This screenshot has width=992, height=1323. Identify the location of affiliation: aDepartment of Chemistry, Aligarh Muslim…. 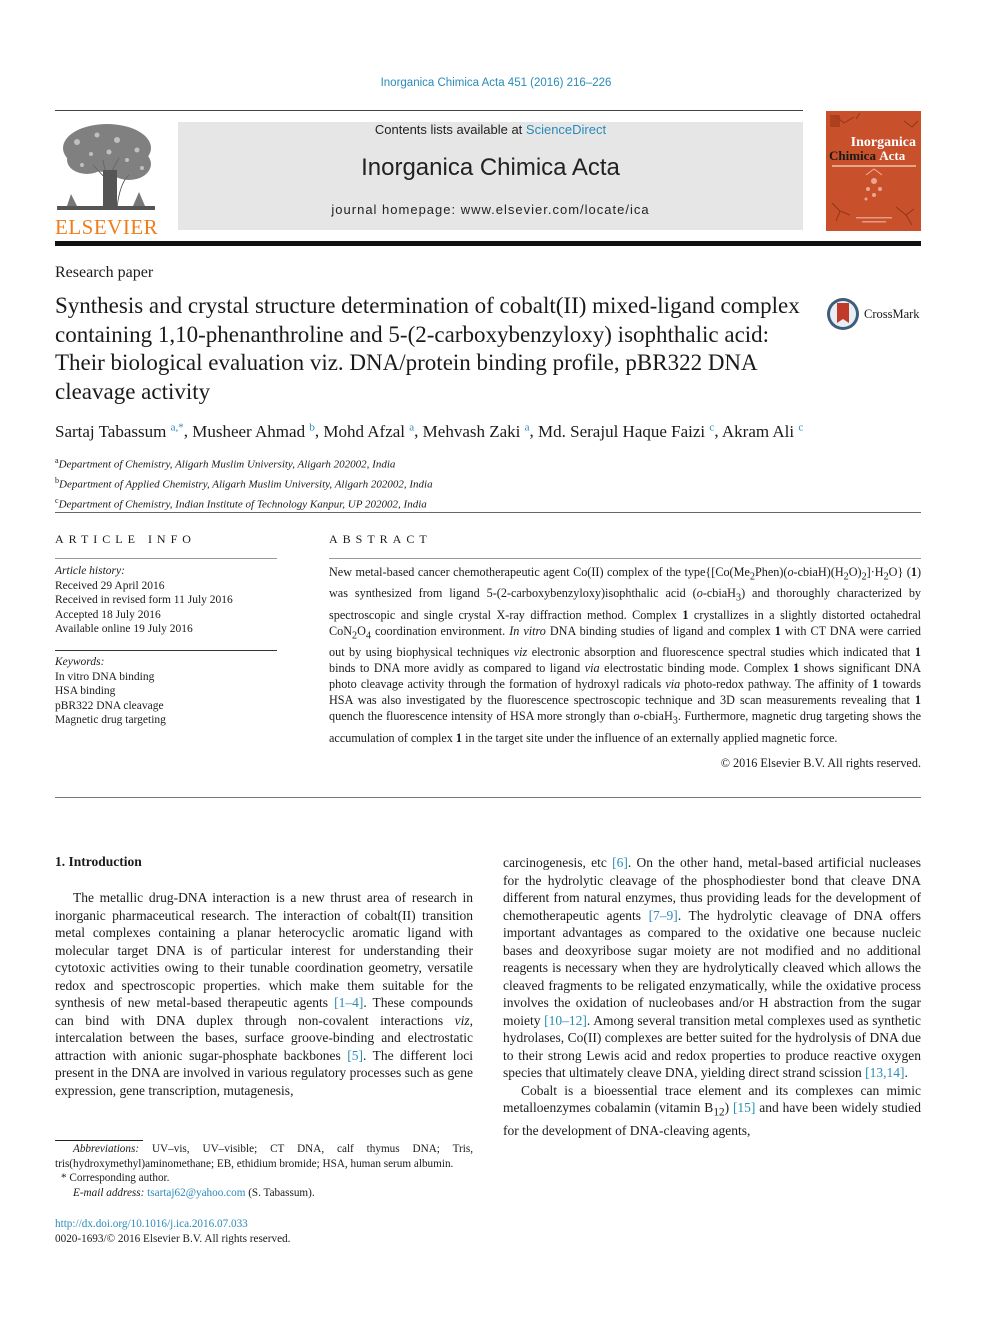
(244, 463).